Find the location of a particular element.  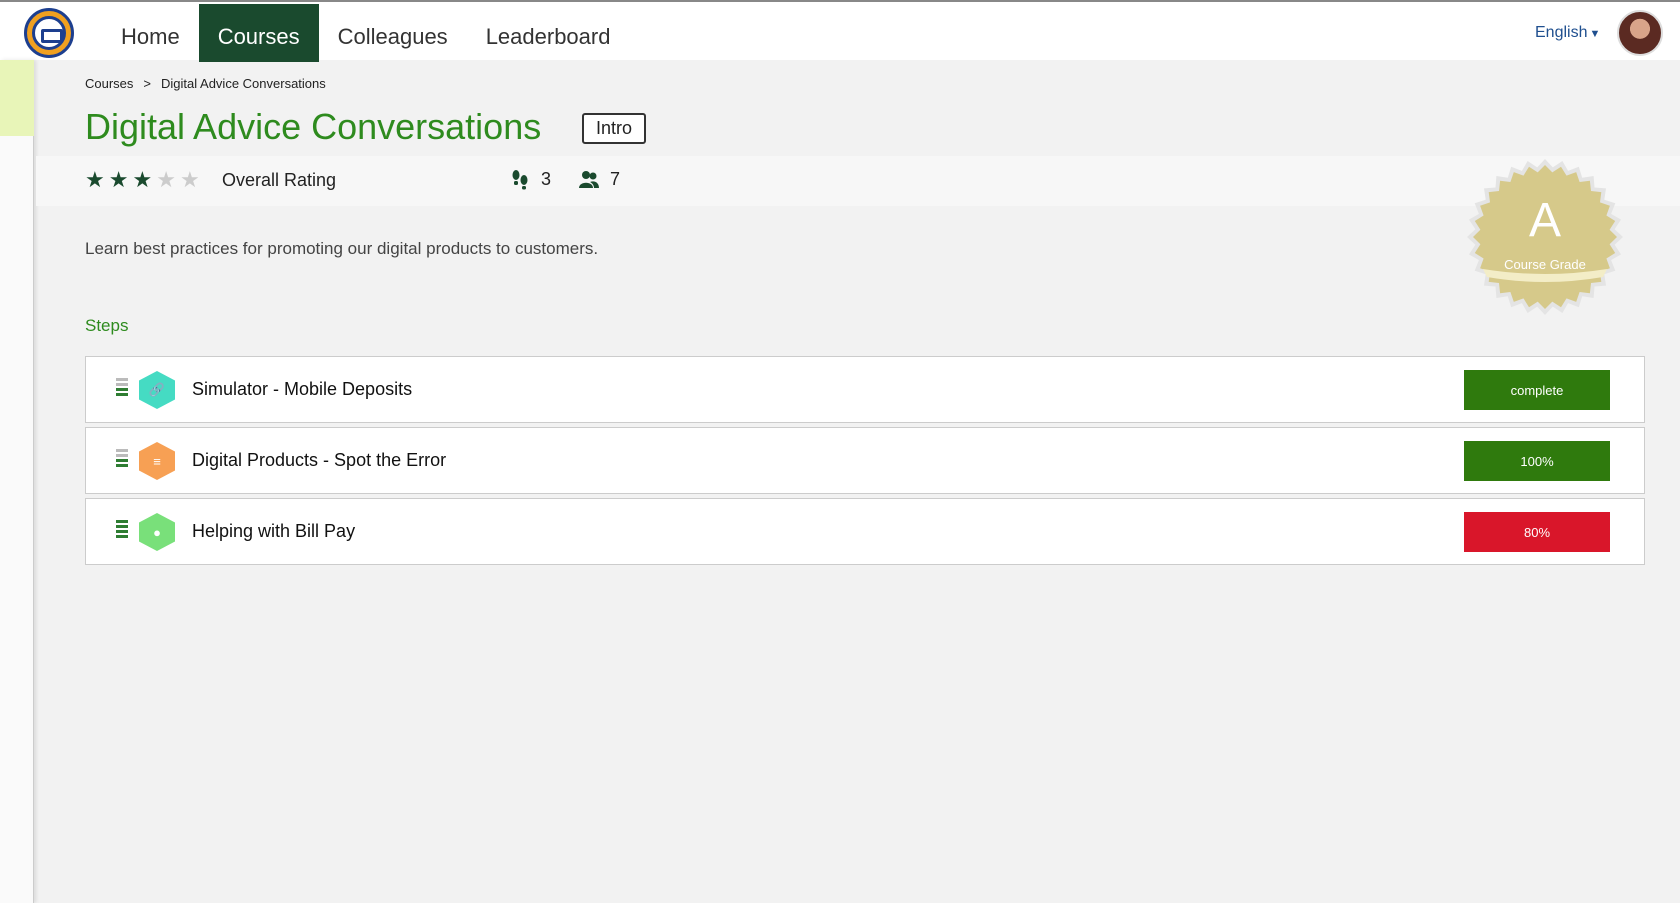

left-sidebar is located at coordinates (17, 481).